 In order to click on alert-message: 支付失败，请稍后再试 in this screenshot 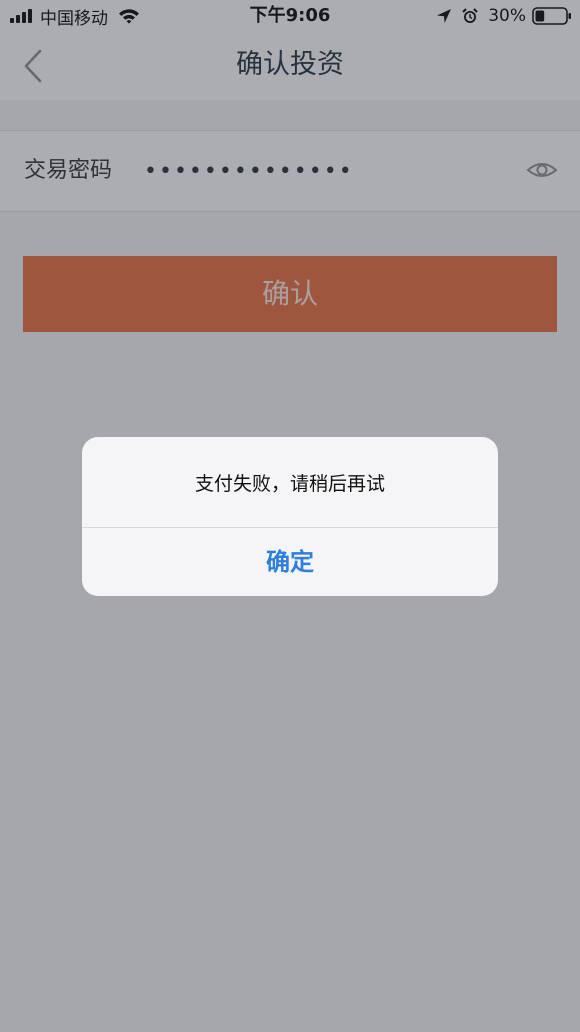, I will do `click(289, 484)`.